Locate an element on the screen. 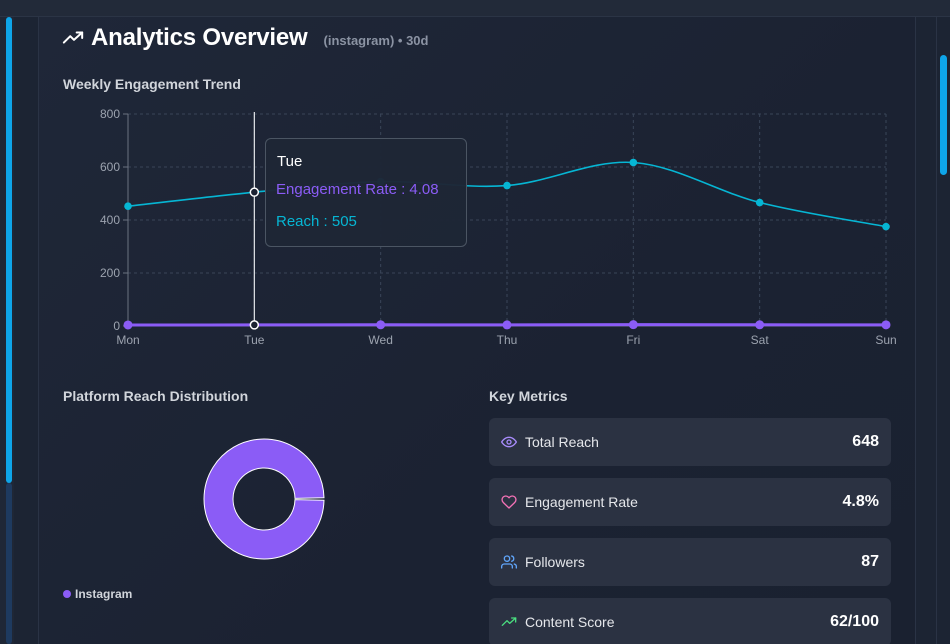 The image size is (950, 644). x-tick-label: Sat is located at coordinates (760, 340).